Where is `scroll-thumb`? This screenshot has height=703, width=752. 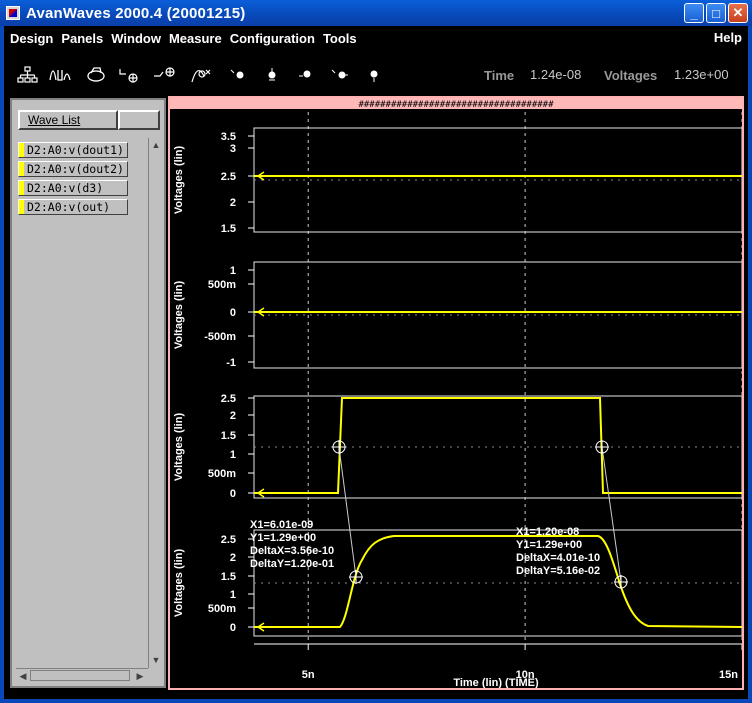 scroll-thumb is located at coordinates (80, 675).